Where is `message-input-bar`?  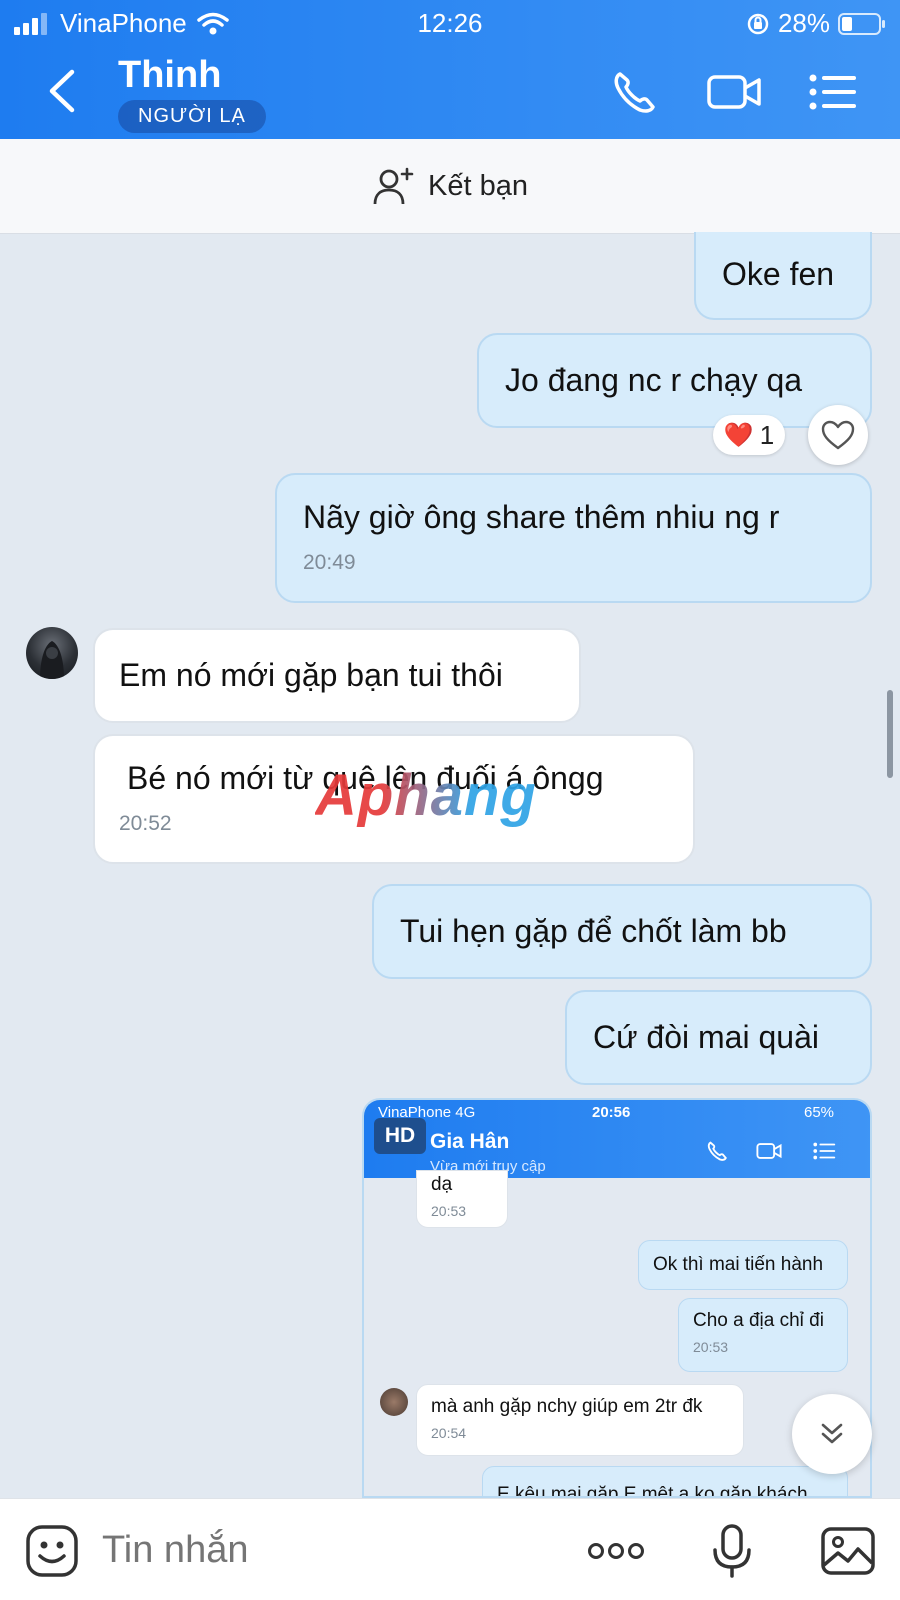 message-input-bar is located at coordinates (450, 1549).